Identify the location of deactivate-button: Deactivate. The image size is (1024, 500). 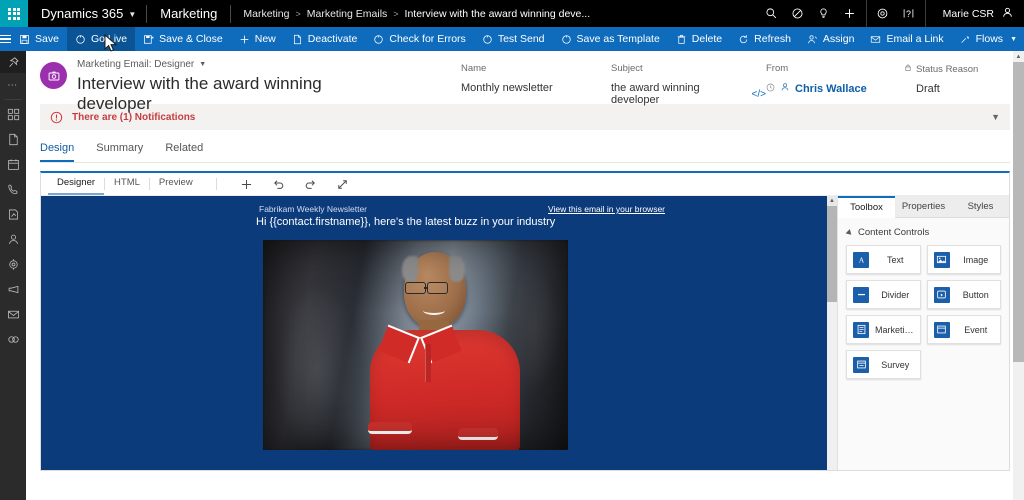
(325, 39).